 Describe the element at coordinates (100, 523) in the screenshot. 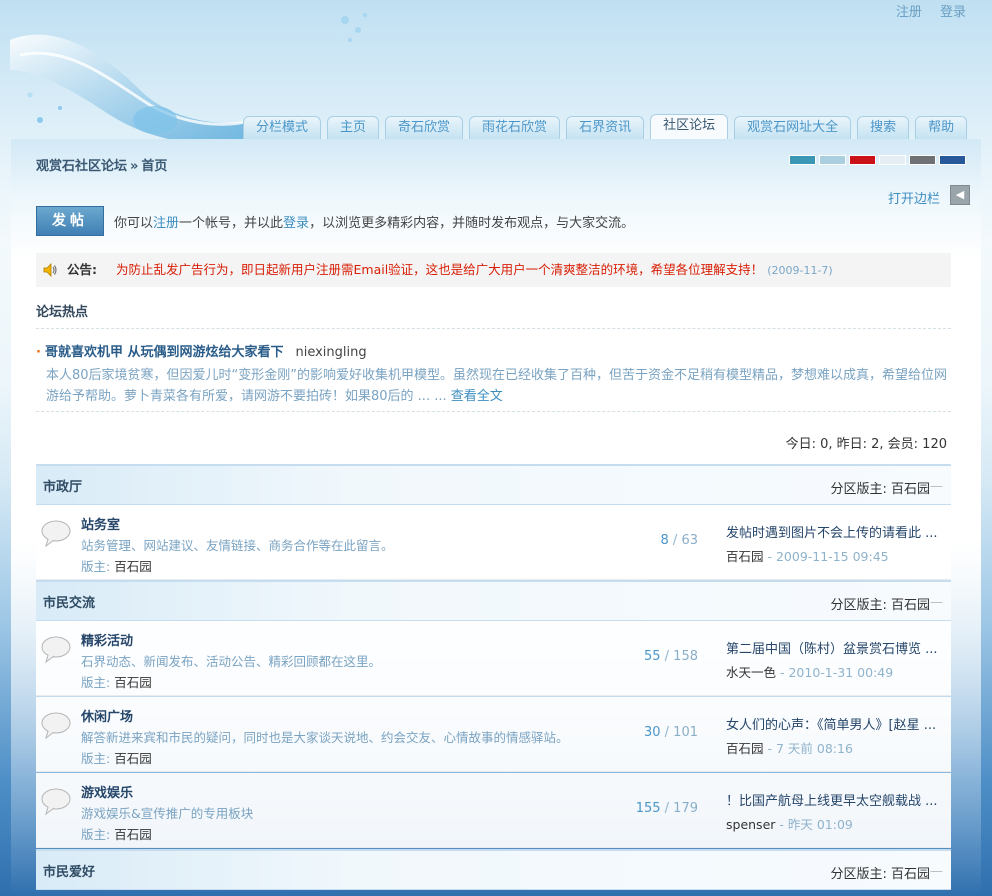

I see `forum-name: 站务室` at that location.